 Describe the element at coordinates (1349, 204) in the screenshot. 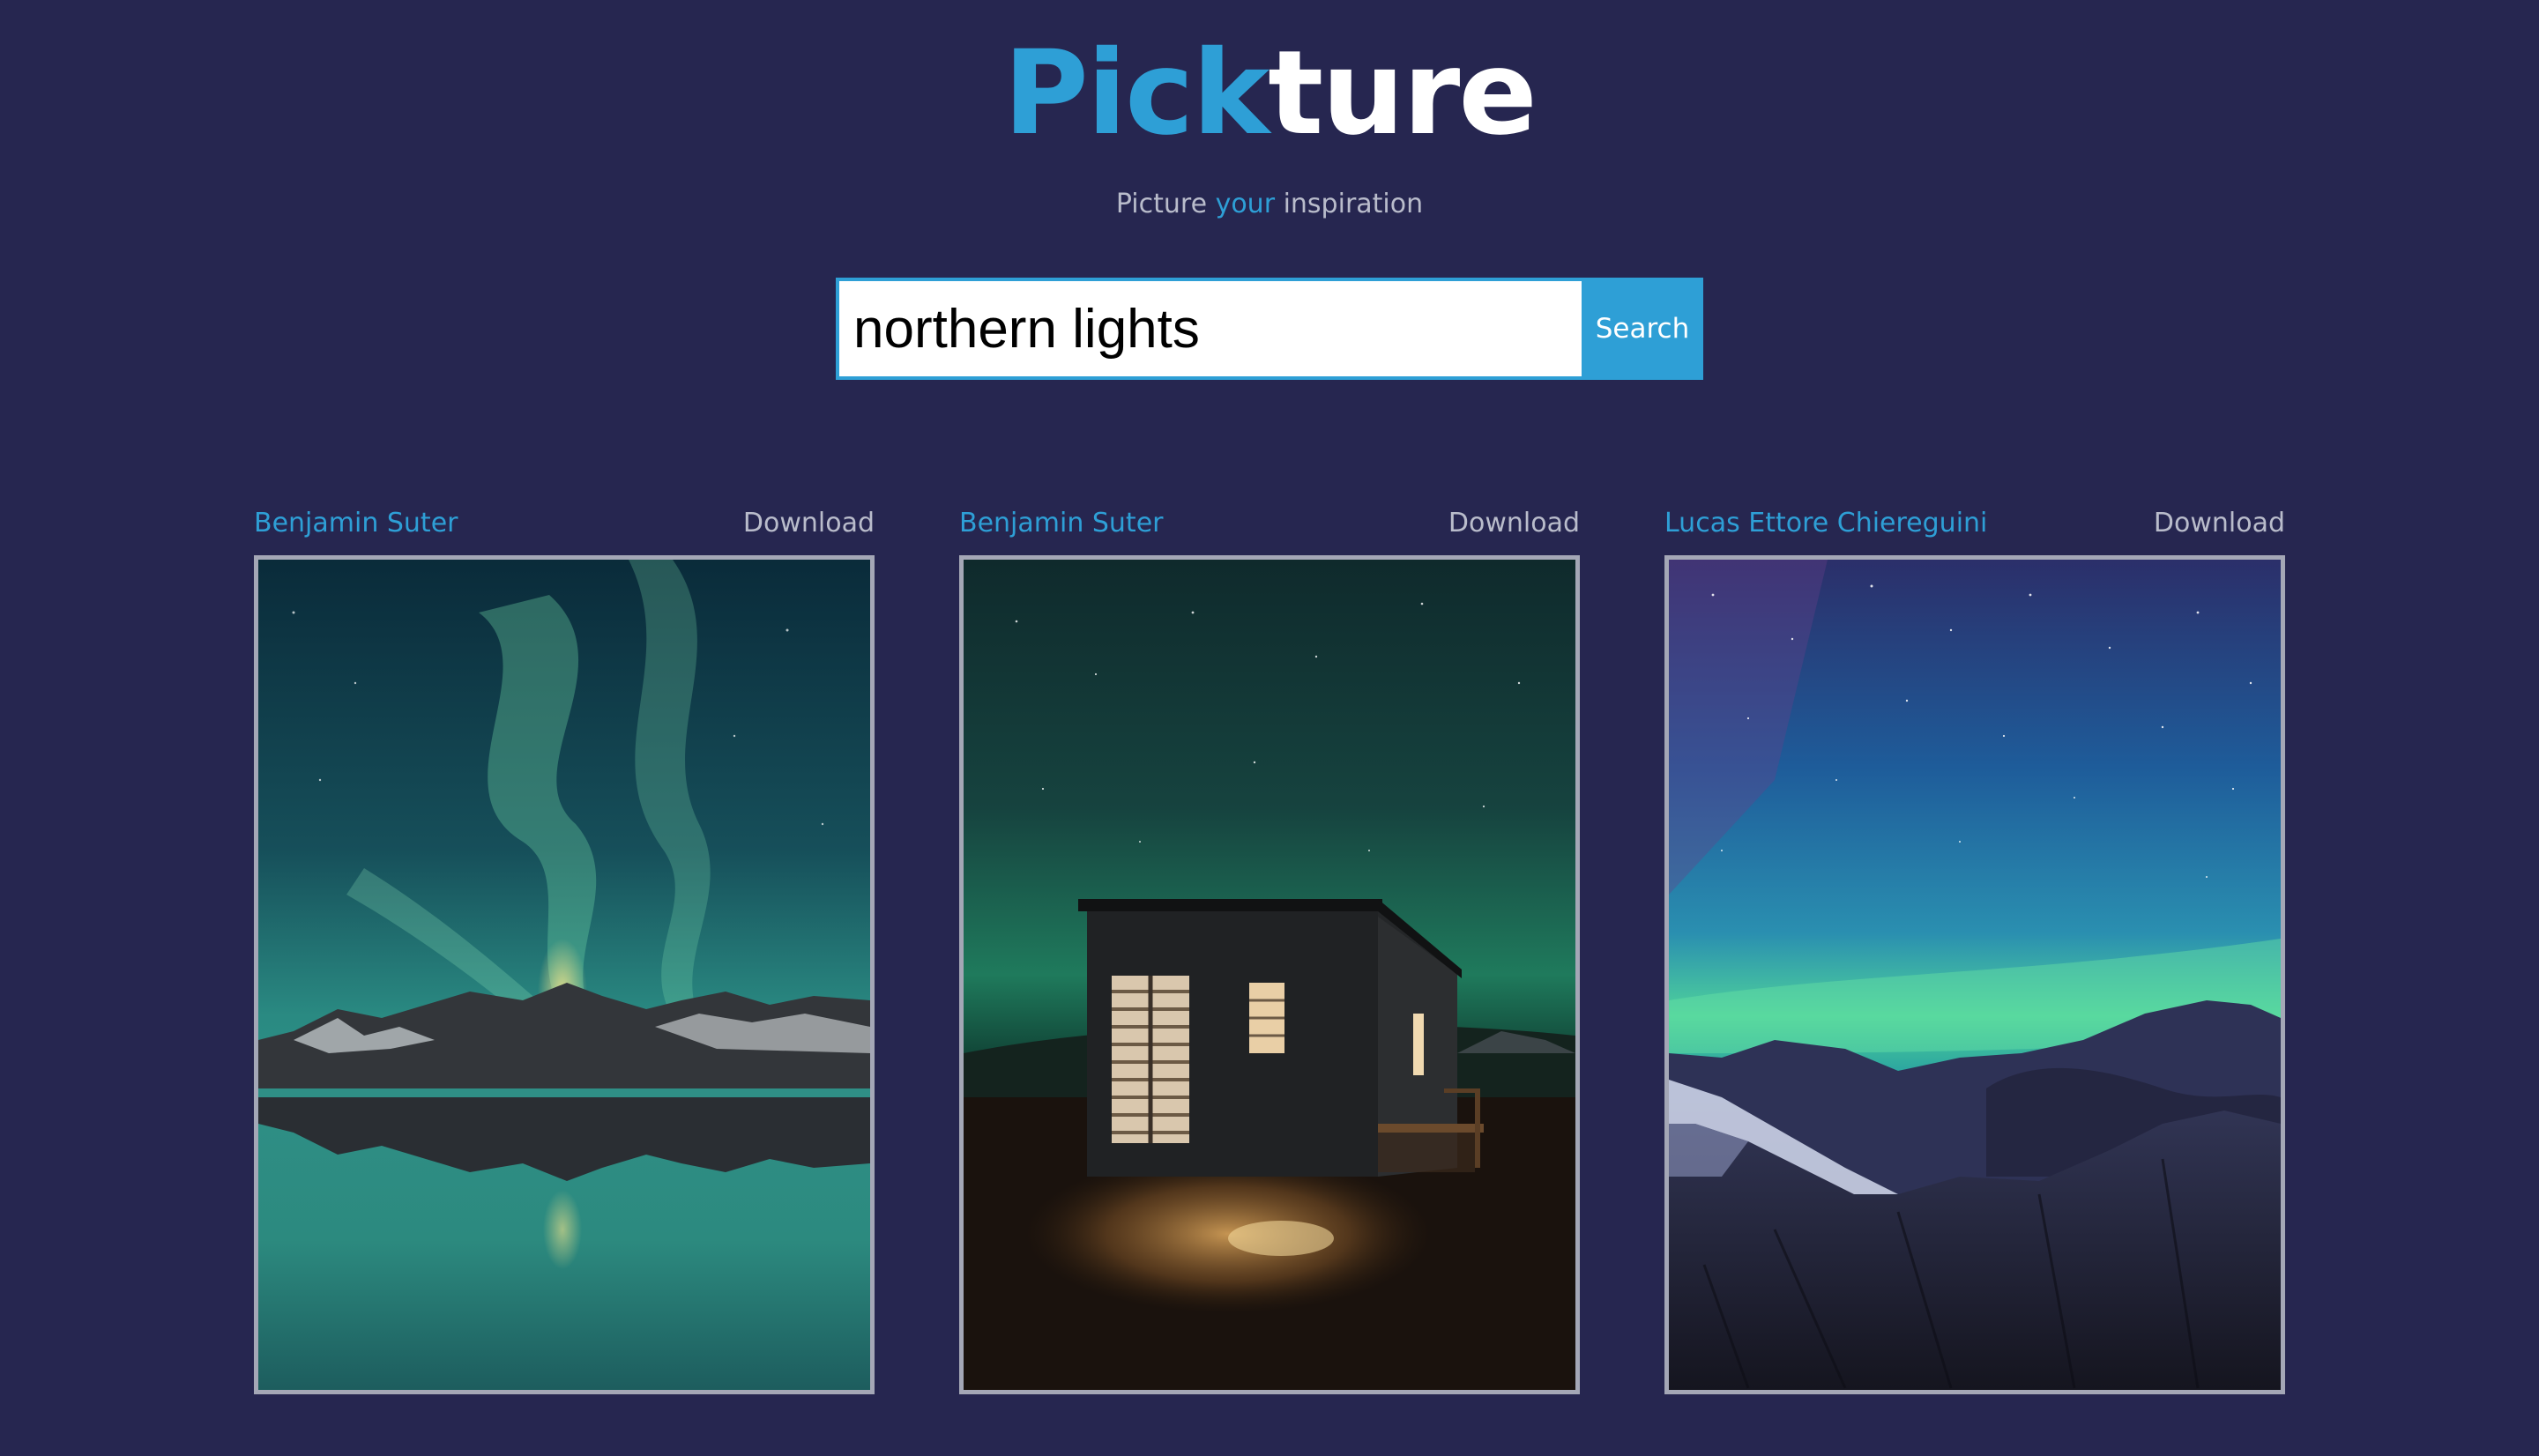

I see `tagline-end: inspiration` at that location.